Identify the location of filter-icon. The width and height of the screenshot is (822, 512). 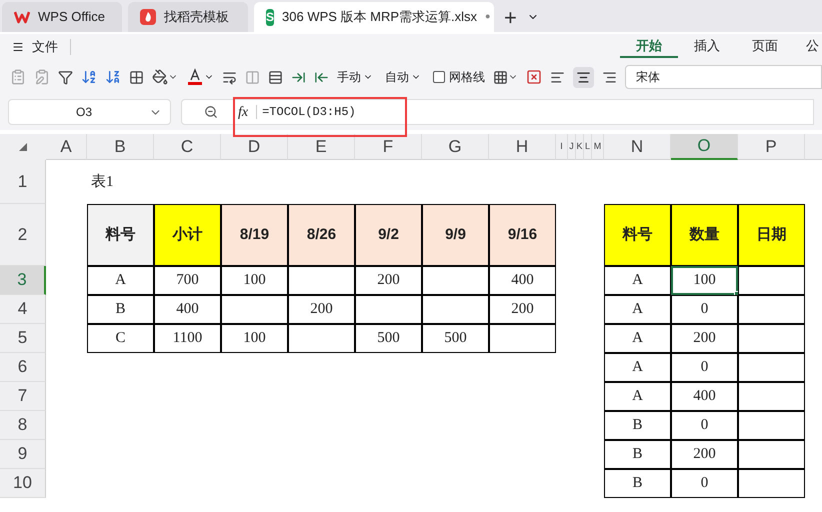
(65, 77).